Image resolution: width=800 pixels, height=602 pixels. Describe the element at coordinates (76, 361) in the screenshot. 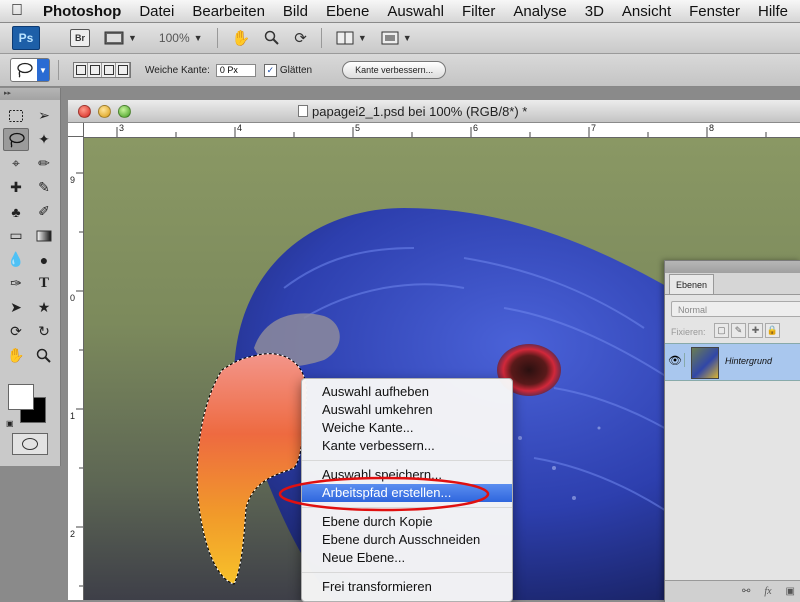

I see `vertical-ruler: 9 0 1 2` at that location.